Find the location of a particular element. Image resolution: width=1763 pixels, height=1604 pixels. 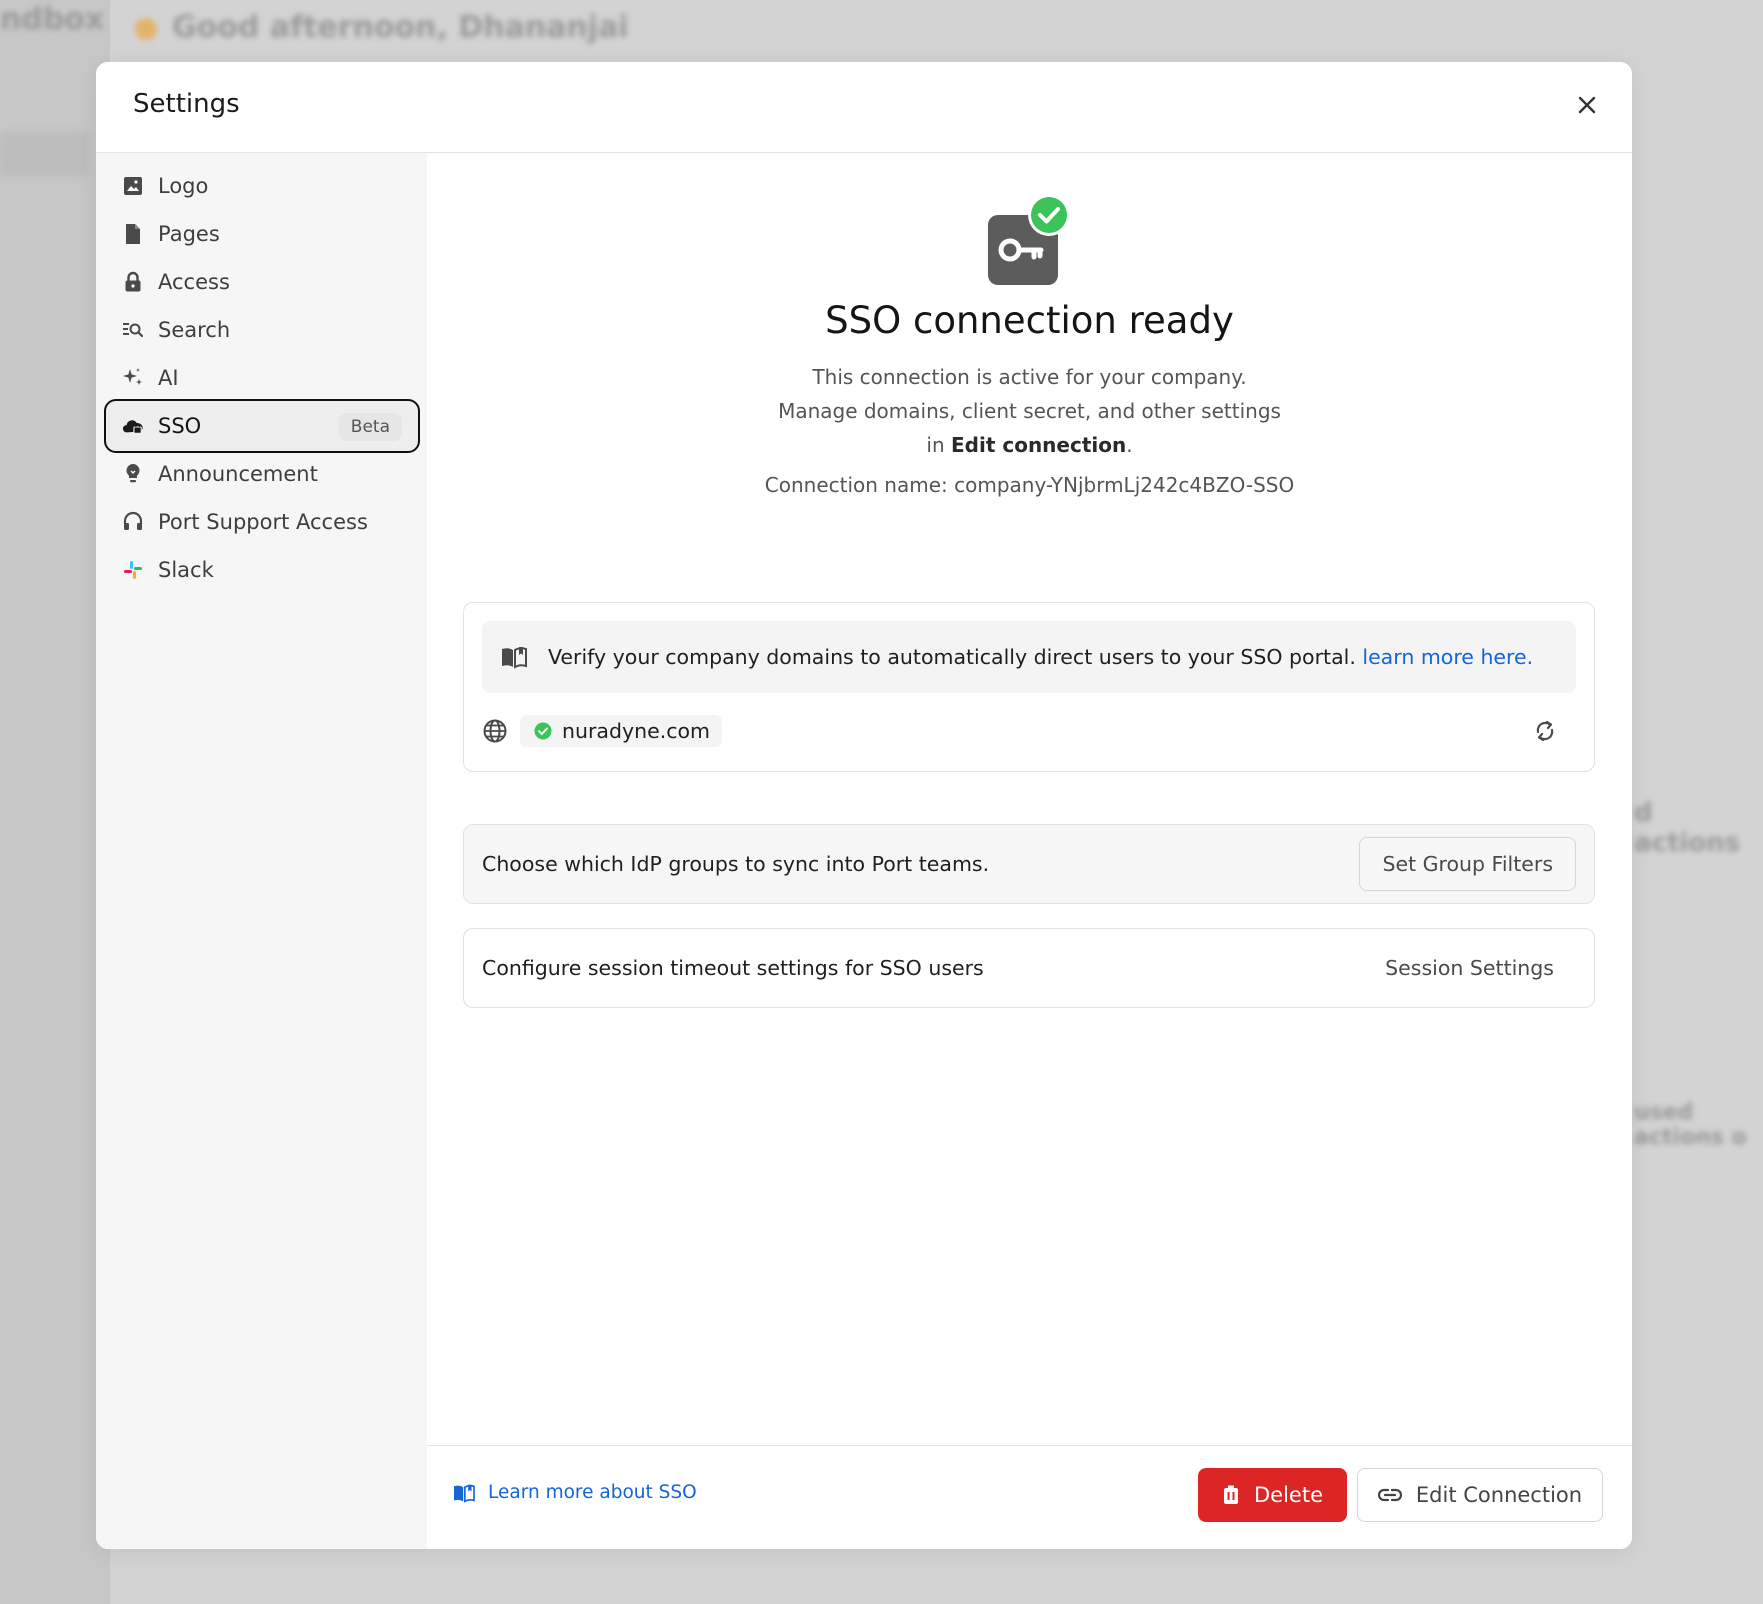

session-settings-button: Session Settings is located at coordinates (1469, 968).